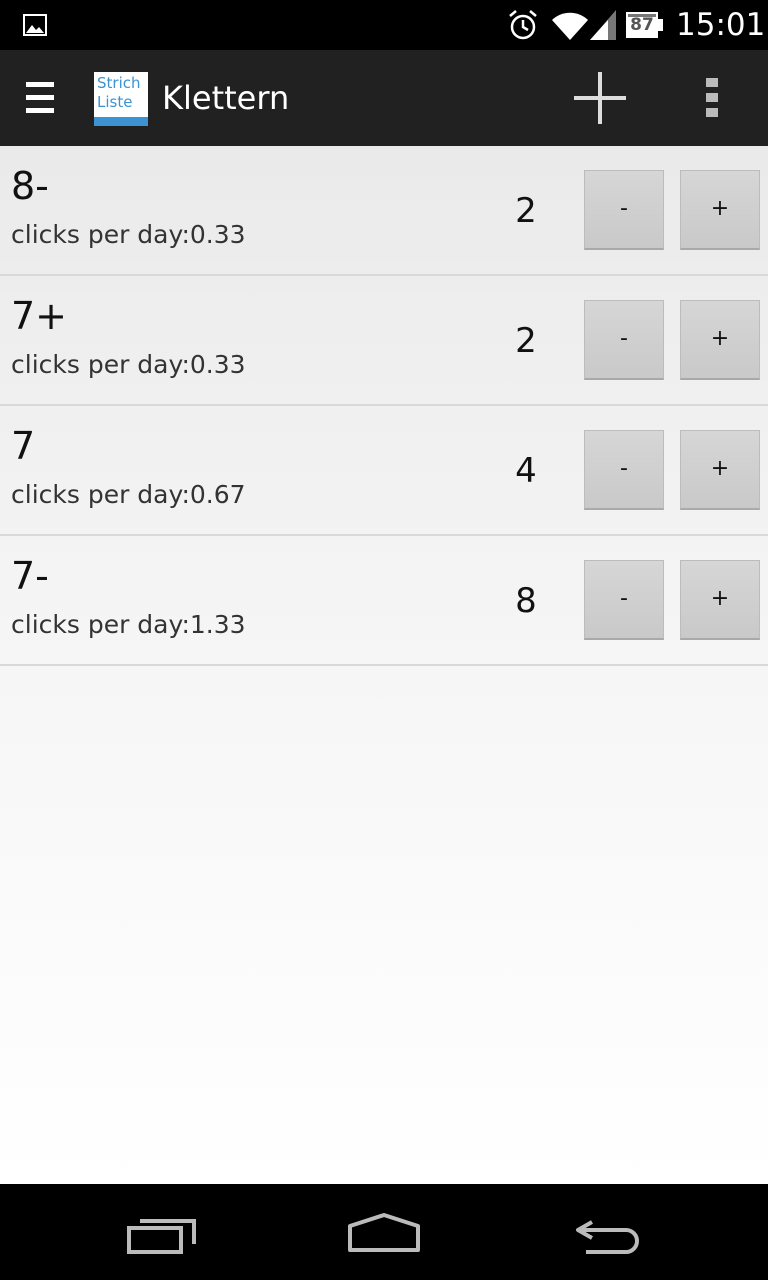 The image size is (768, 1280). What do you see at coordinates (217, 624) in the screenshot?
I see `rate-value: 1.33` at bounding box center [217, 624].